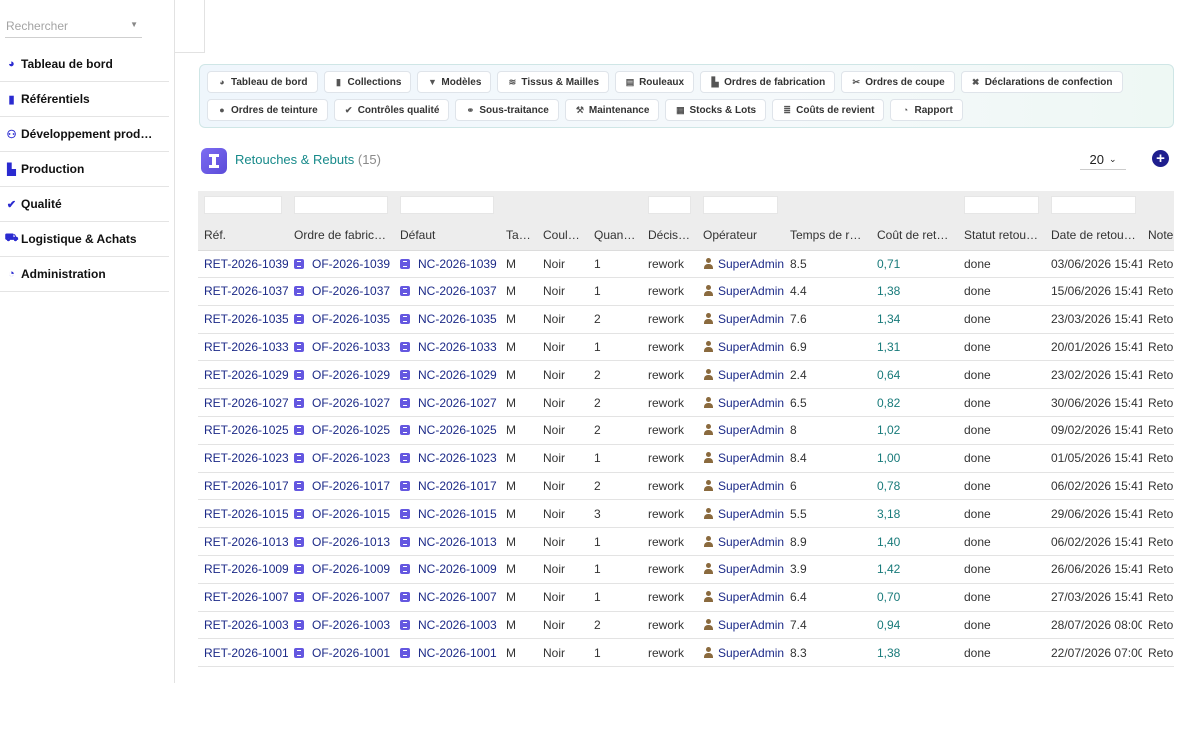  Describe the element at coordinates (341, 319) in the screenshot. I see `table-cell: OF-2026-1035` at that location.